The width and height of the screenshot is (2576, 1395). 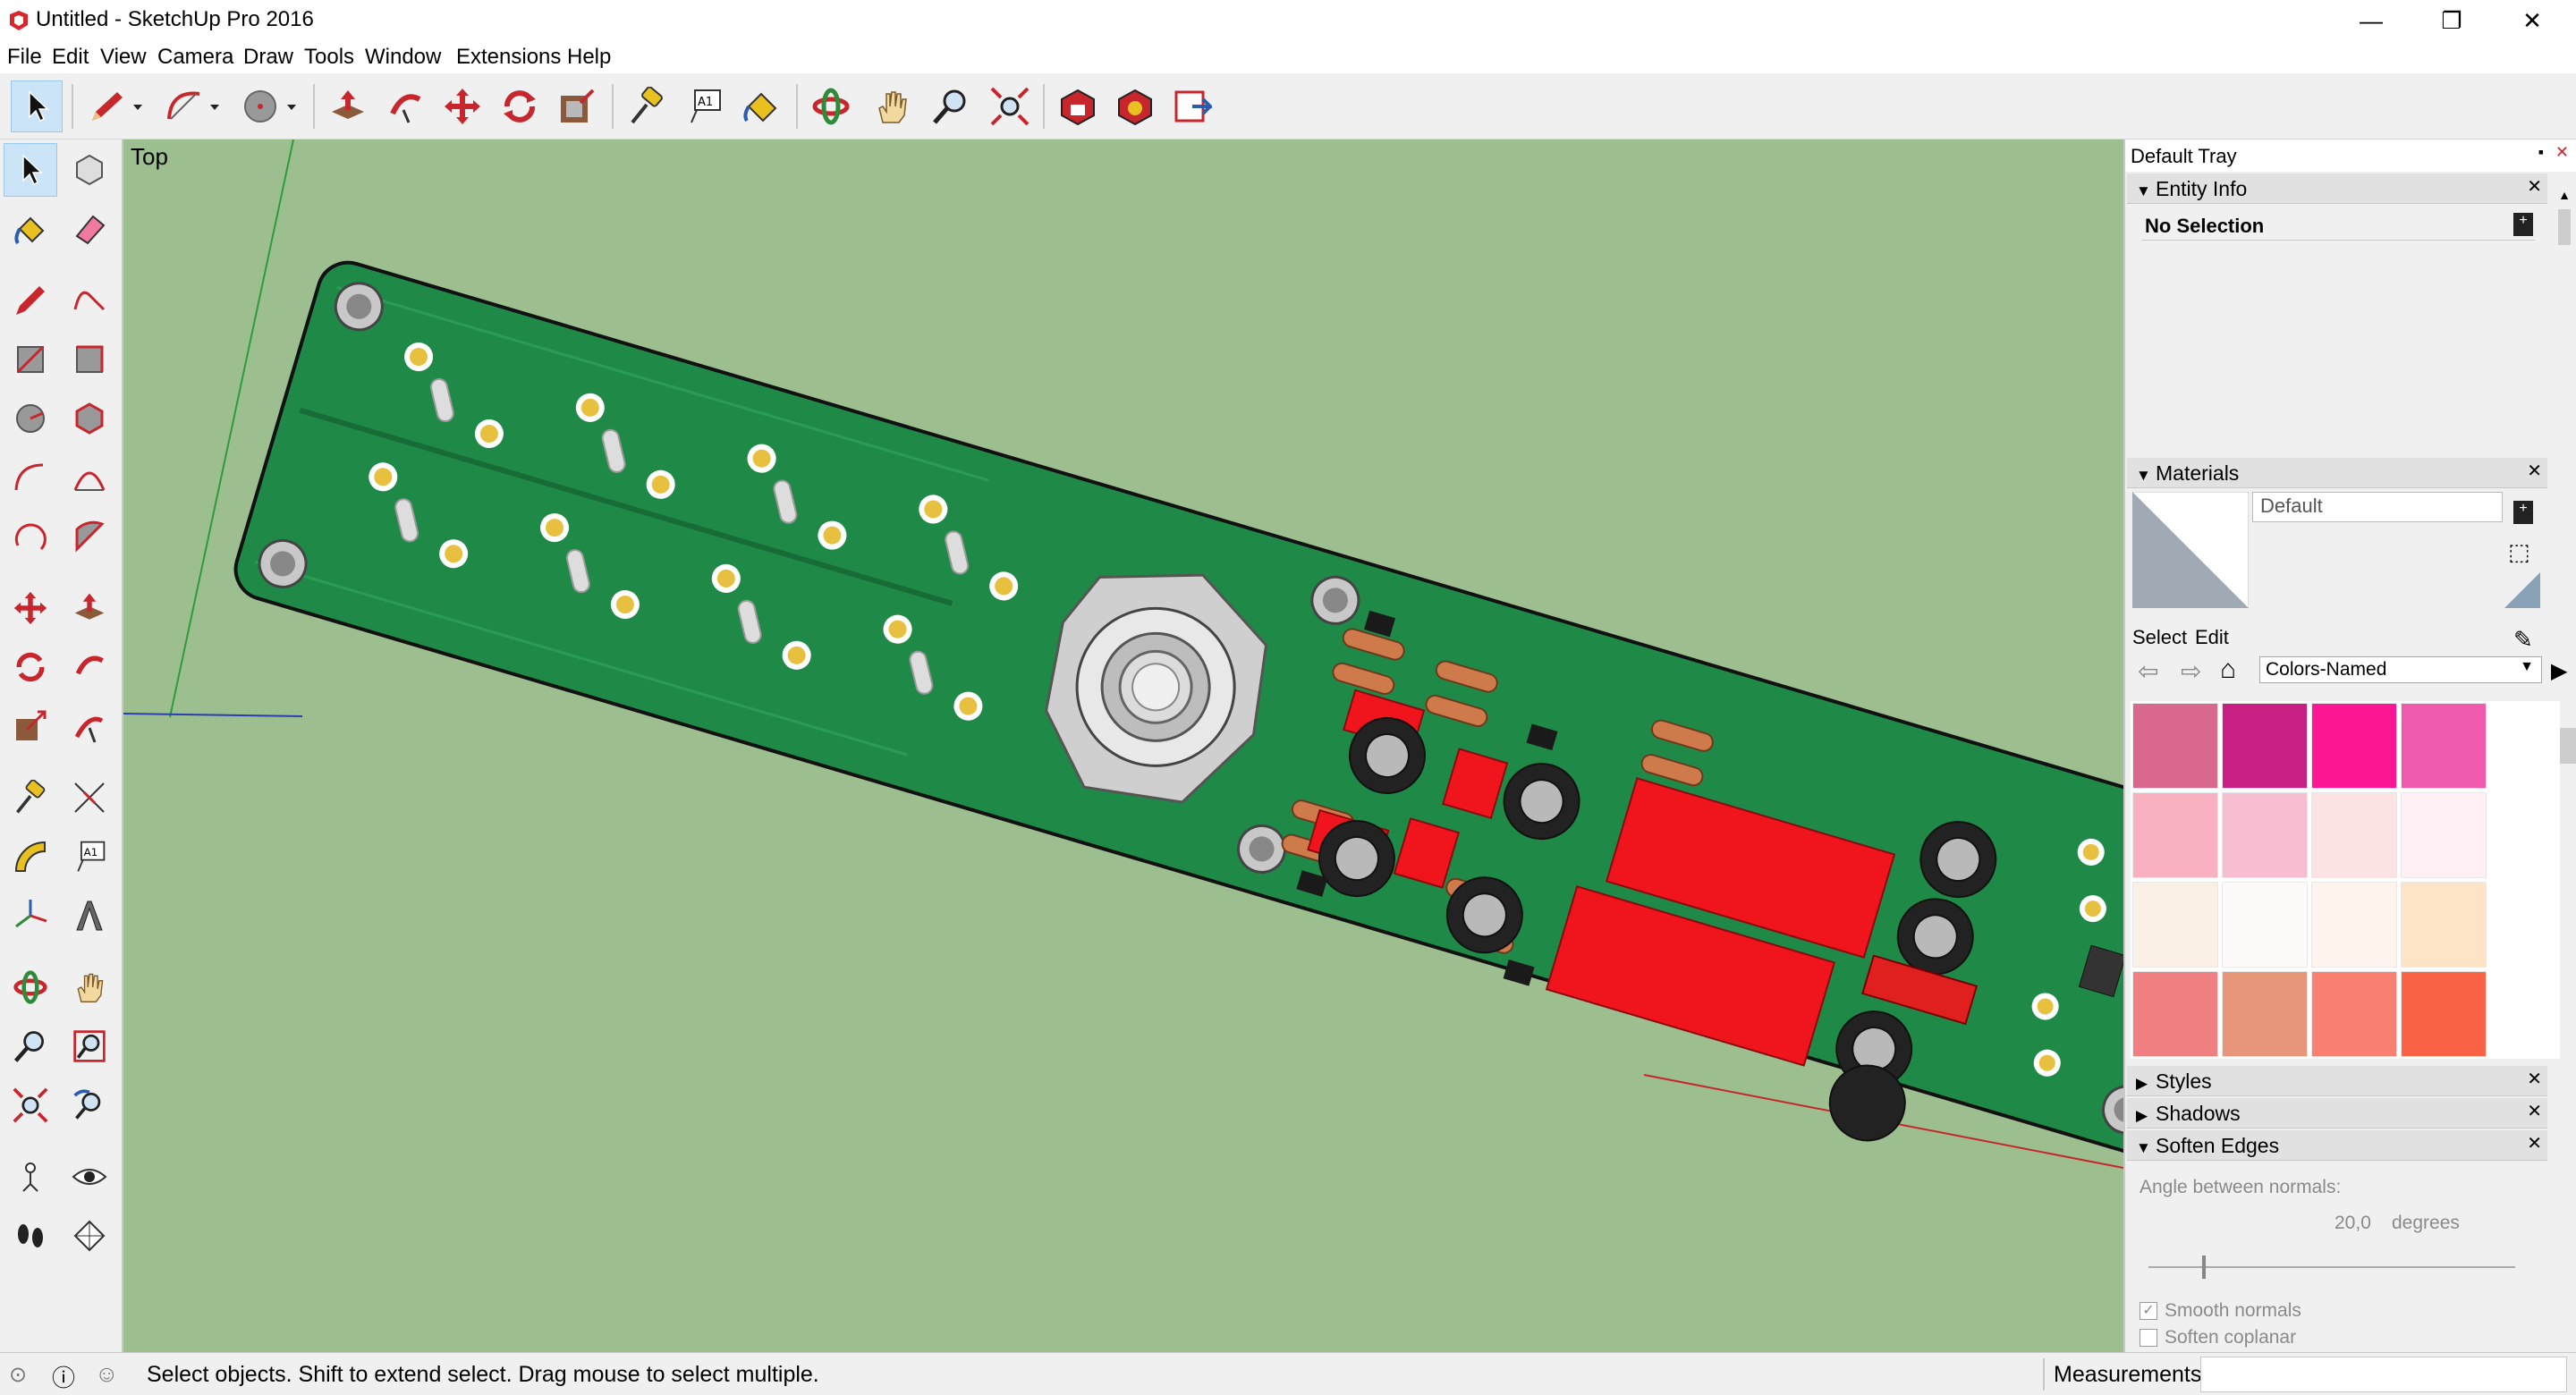 I want to click on details-plus-icon: +, so click(x=2523, y=224).